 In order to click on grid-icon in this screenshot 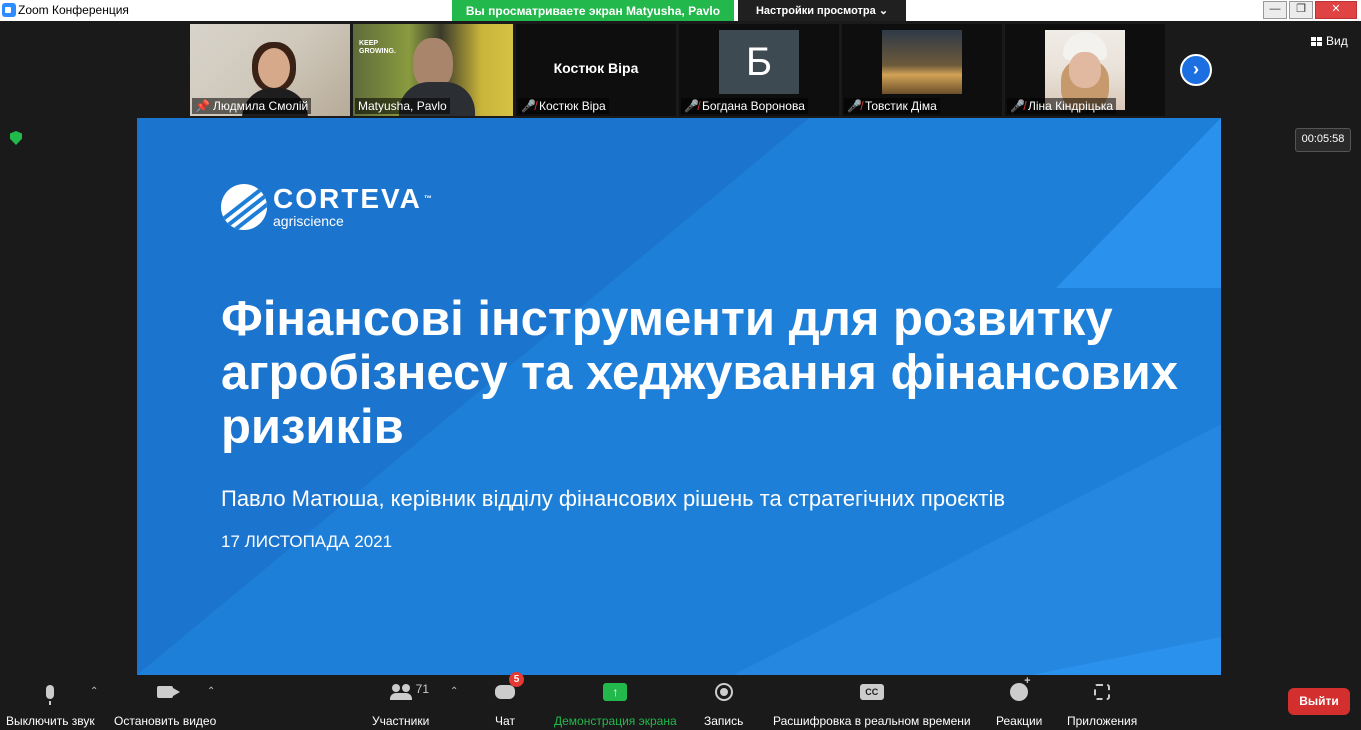, I will do `click(1316, 41)`.